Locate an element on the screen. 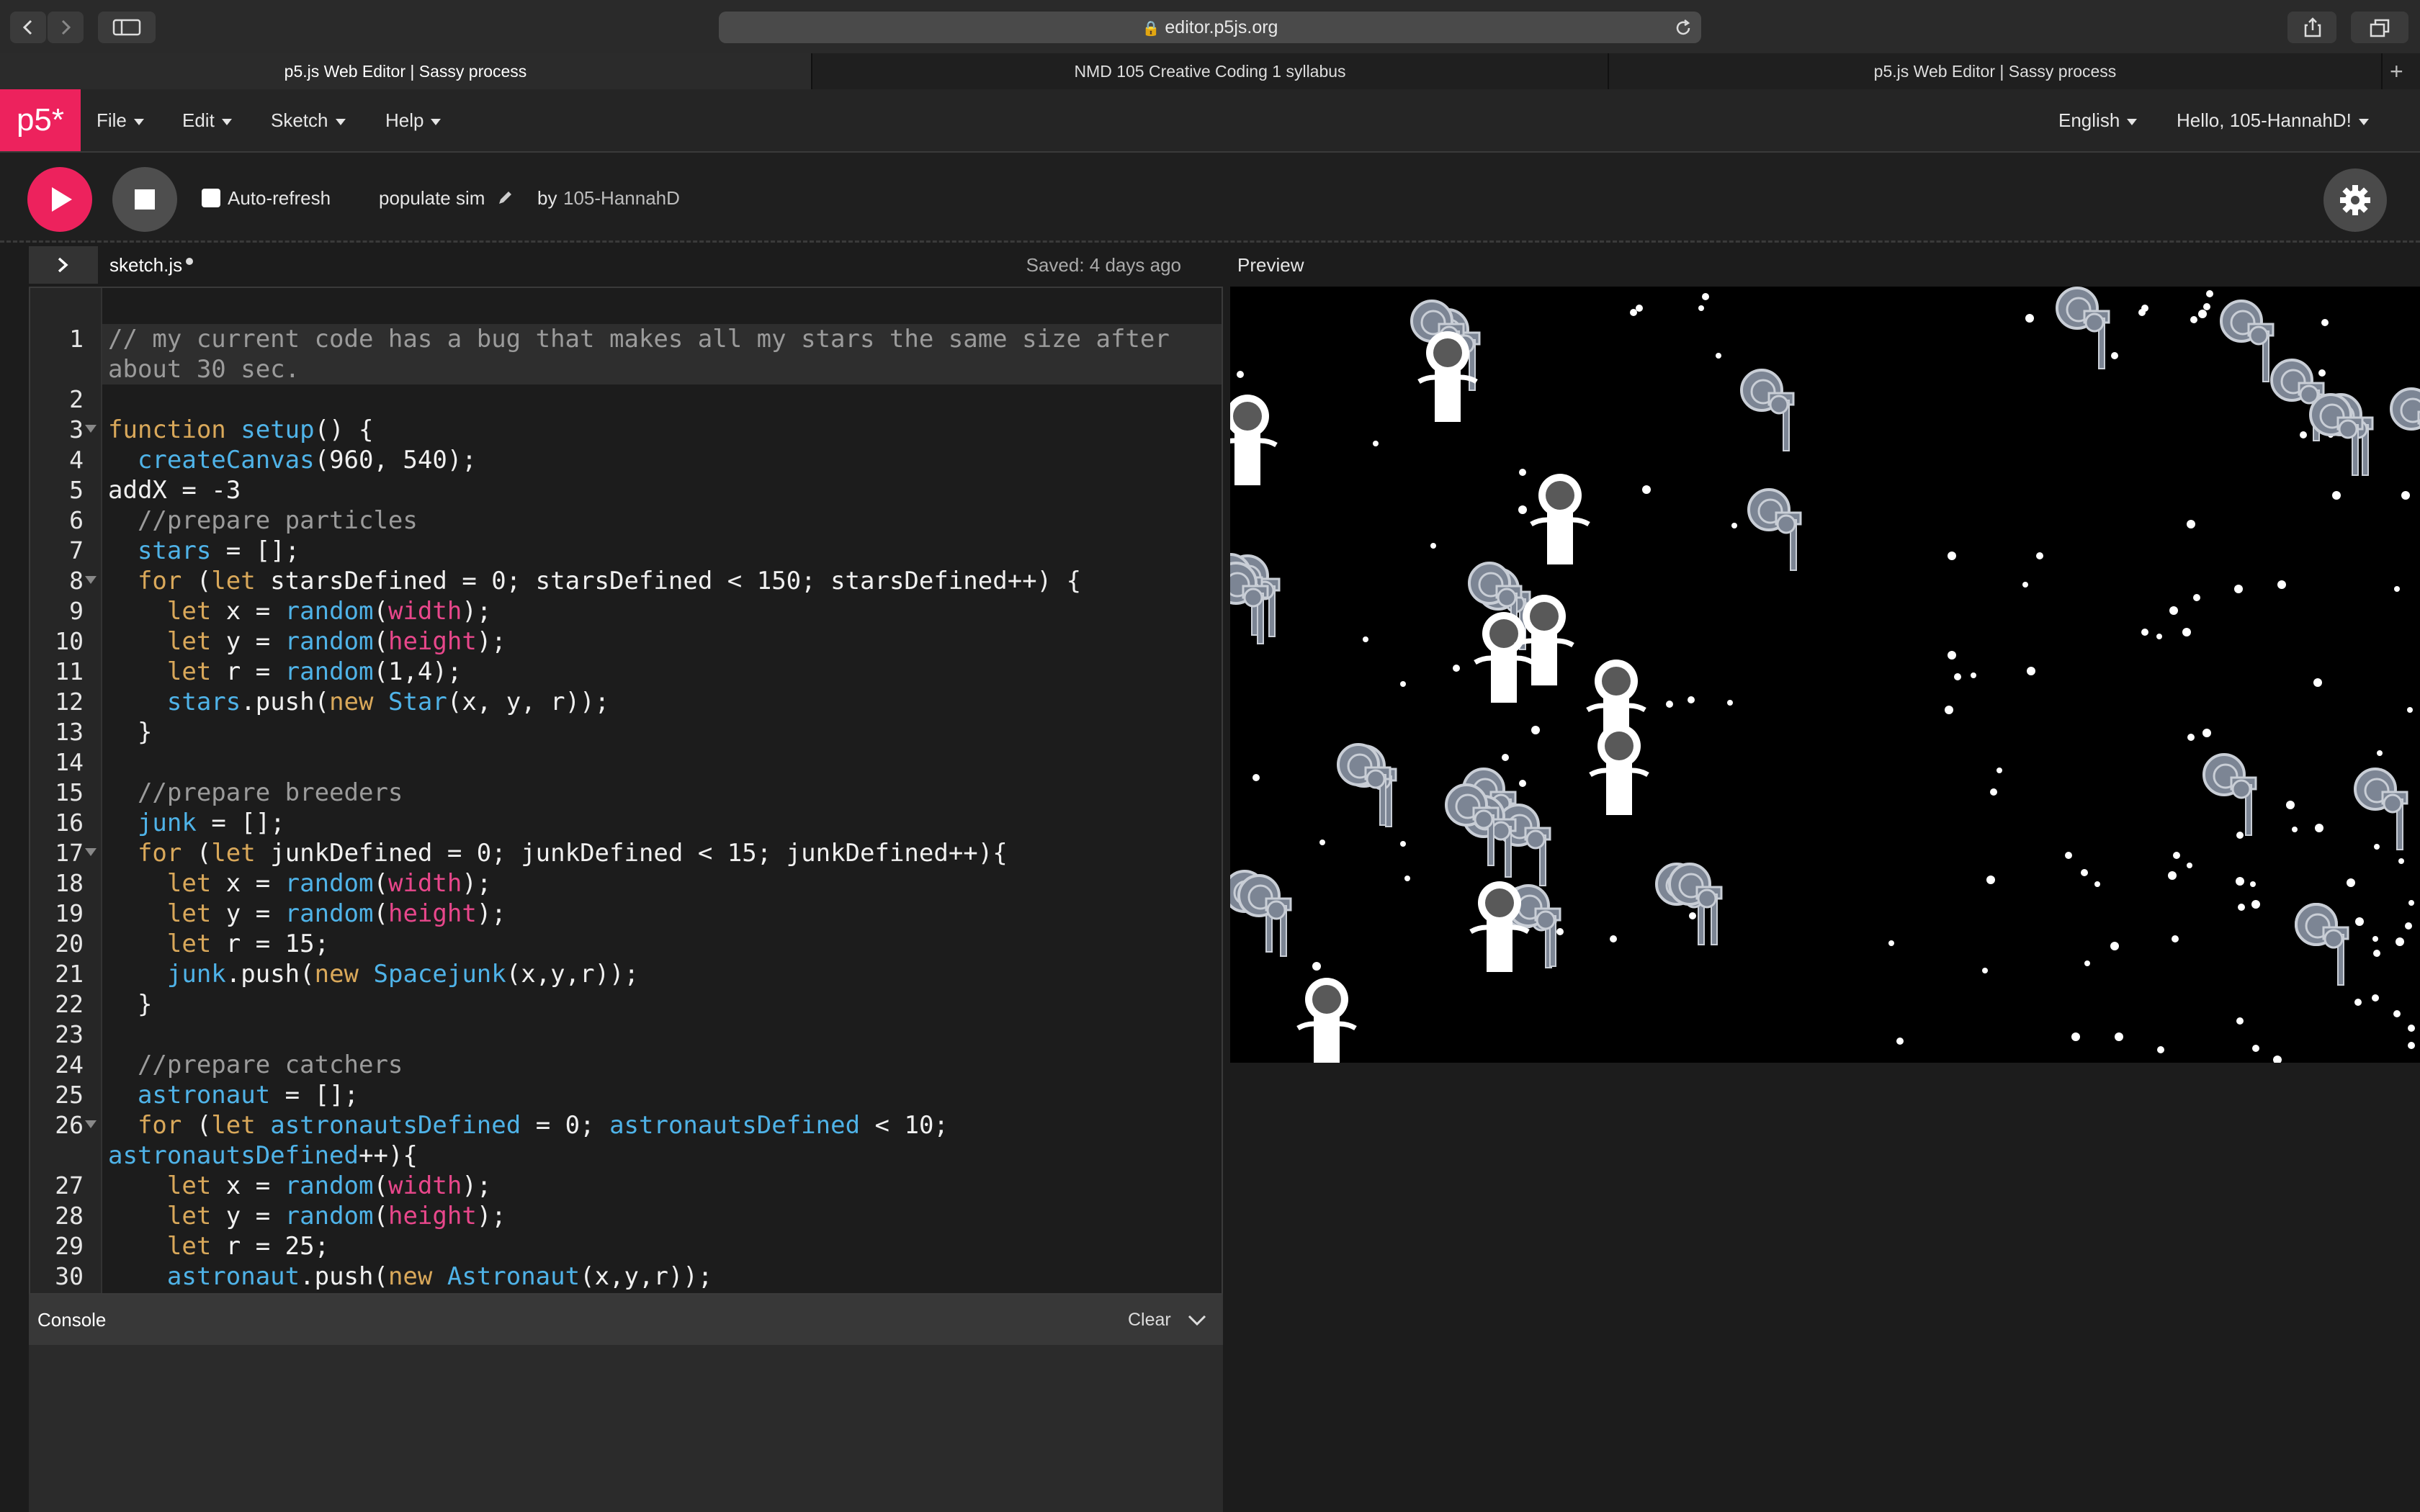 The height and width of the screenshot is (1512, 2420). new-tab-button: + is located at coordinates (2396, 71).